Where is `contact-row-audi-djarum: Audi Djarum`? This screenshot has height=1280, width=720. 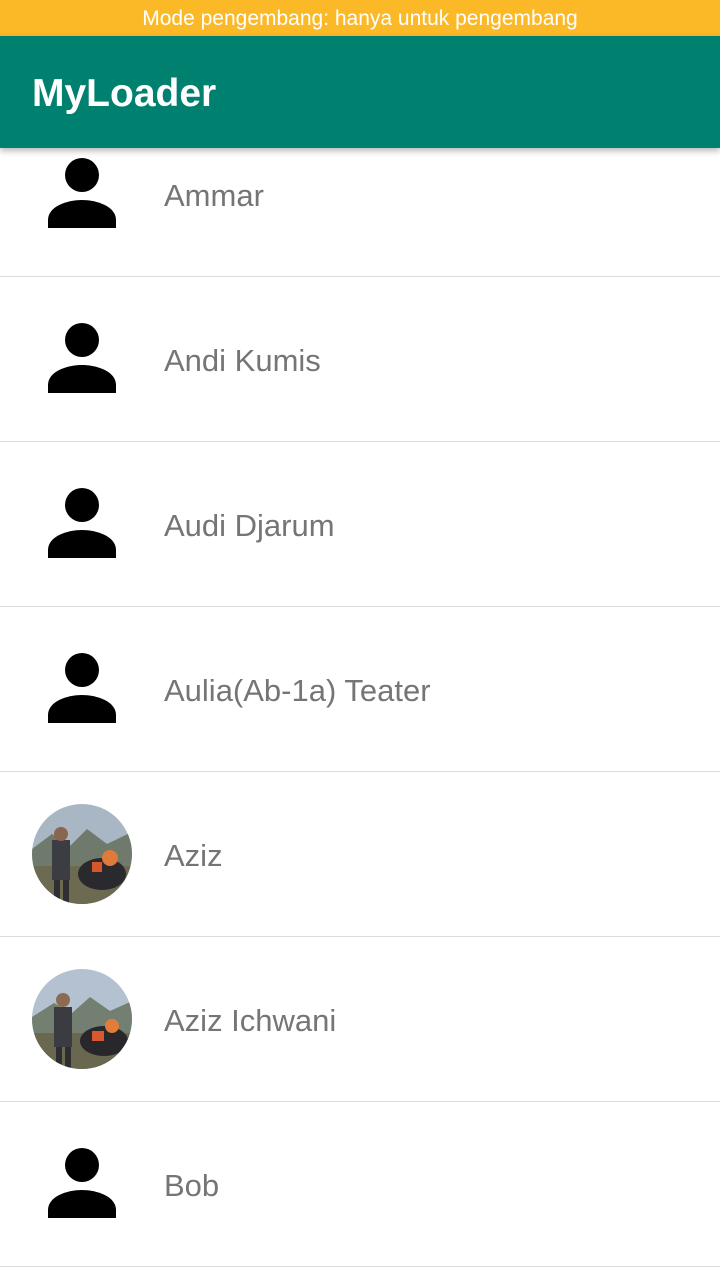
contact-row-audi-djarum: Audi Djarum is located at coordinates (360, 524).